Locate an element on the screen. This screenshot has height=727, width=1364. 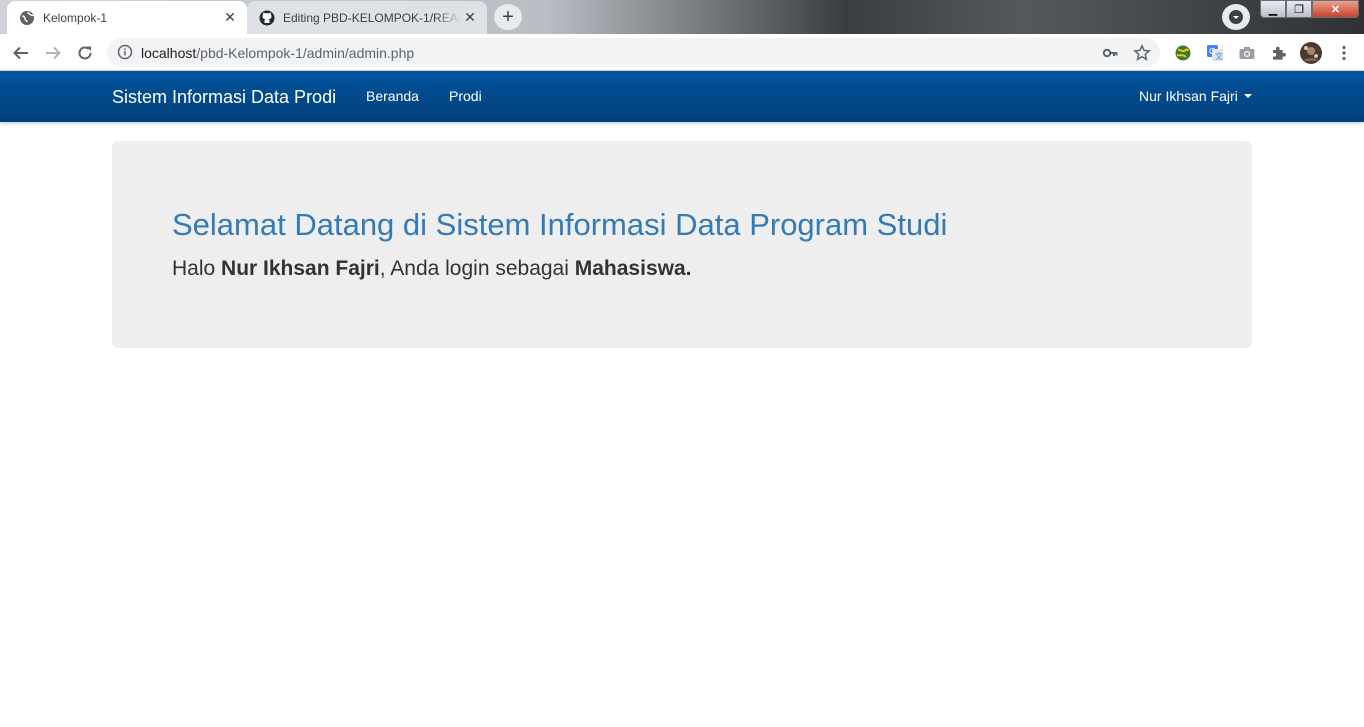
close-window-button: ✕ is located at coordinates (1335, 9).